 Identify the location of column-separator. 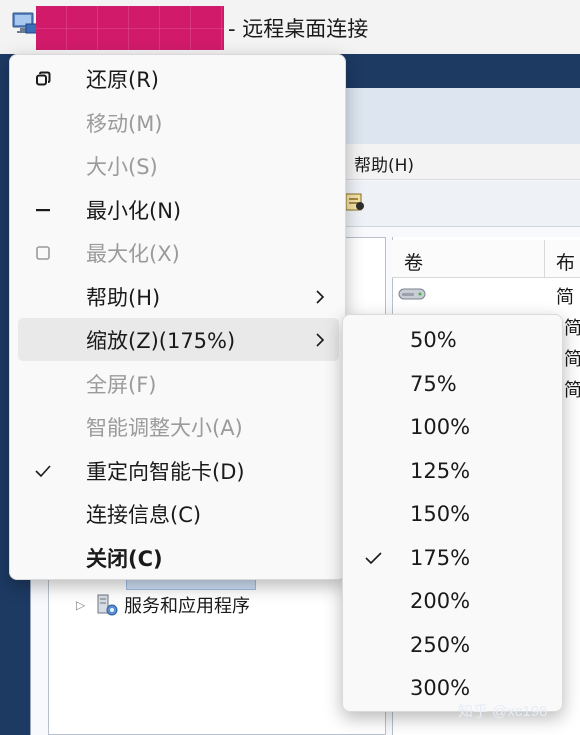
(544, 259).